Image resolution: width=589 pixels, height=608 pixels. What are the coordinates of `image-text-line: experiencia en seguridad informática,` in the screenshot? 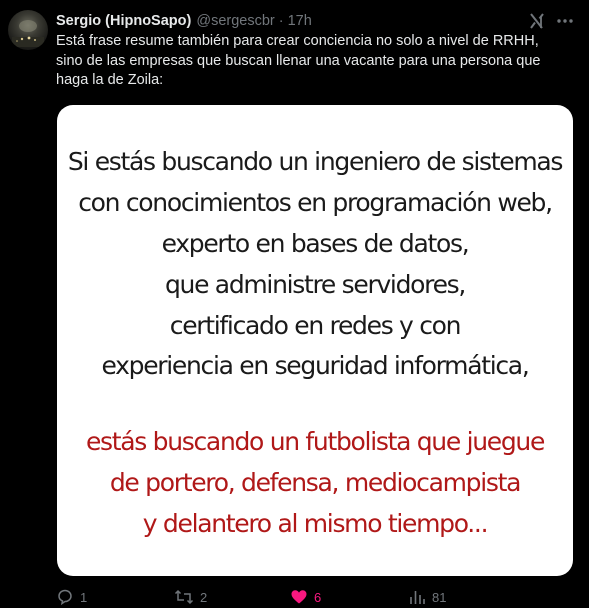 It's located at (315, 365).